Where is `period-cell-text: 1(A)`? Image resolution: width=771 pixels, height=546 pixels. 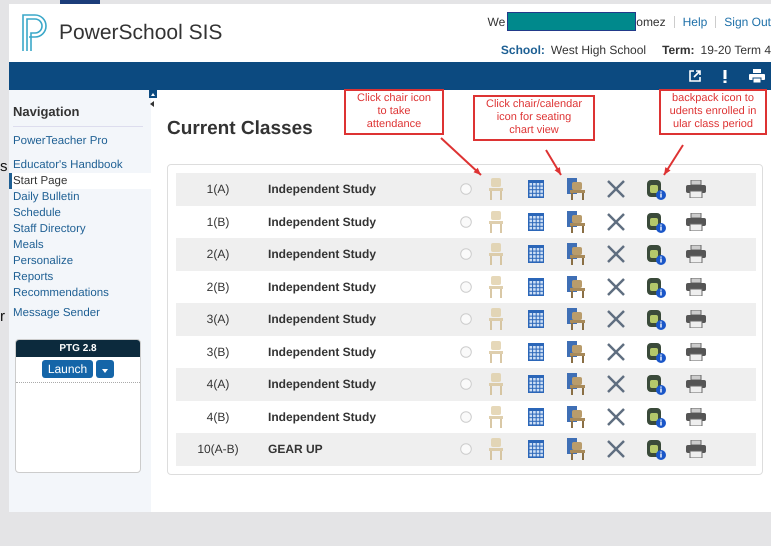
period-cell-text: 1(A) is located at coordinates (218, 189).